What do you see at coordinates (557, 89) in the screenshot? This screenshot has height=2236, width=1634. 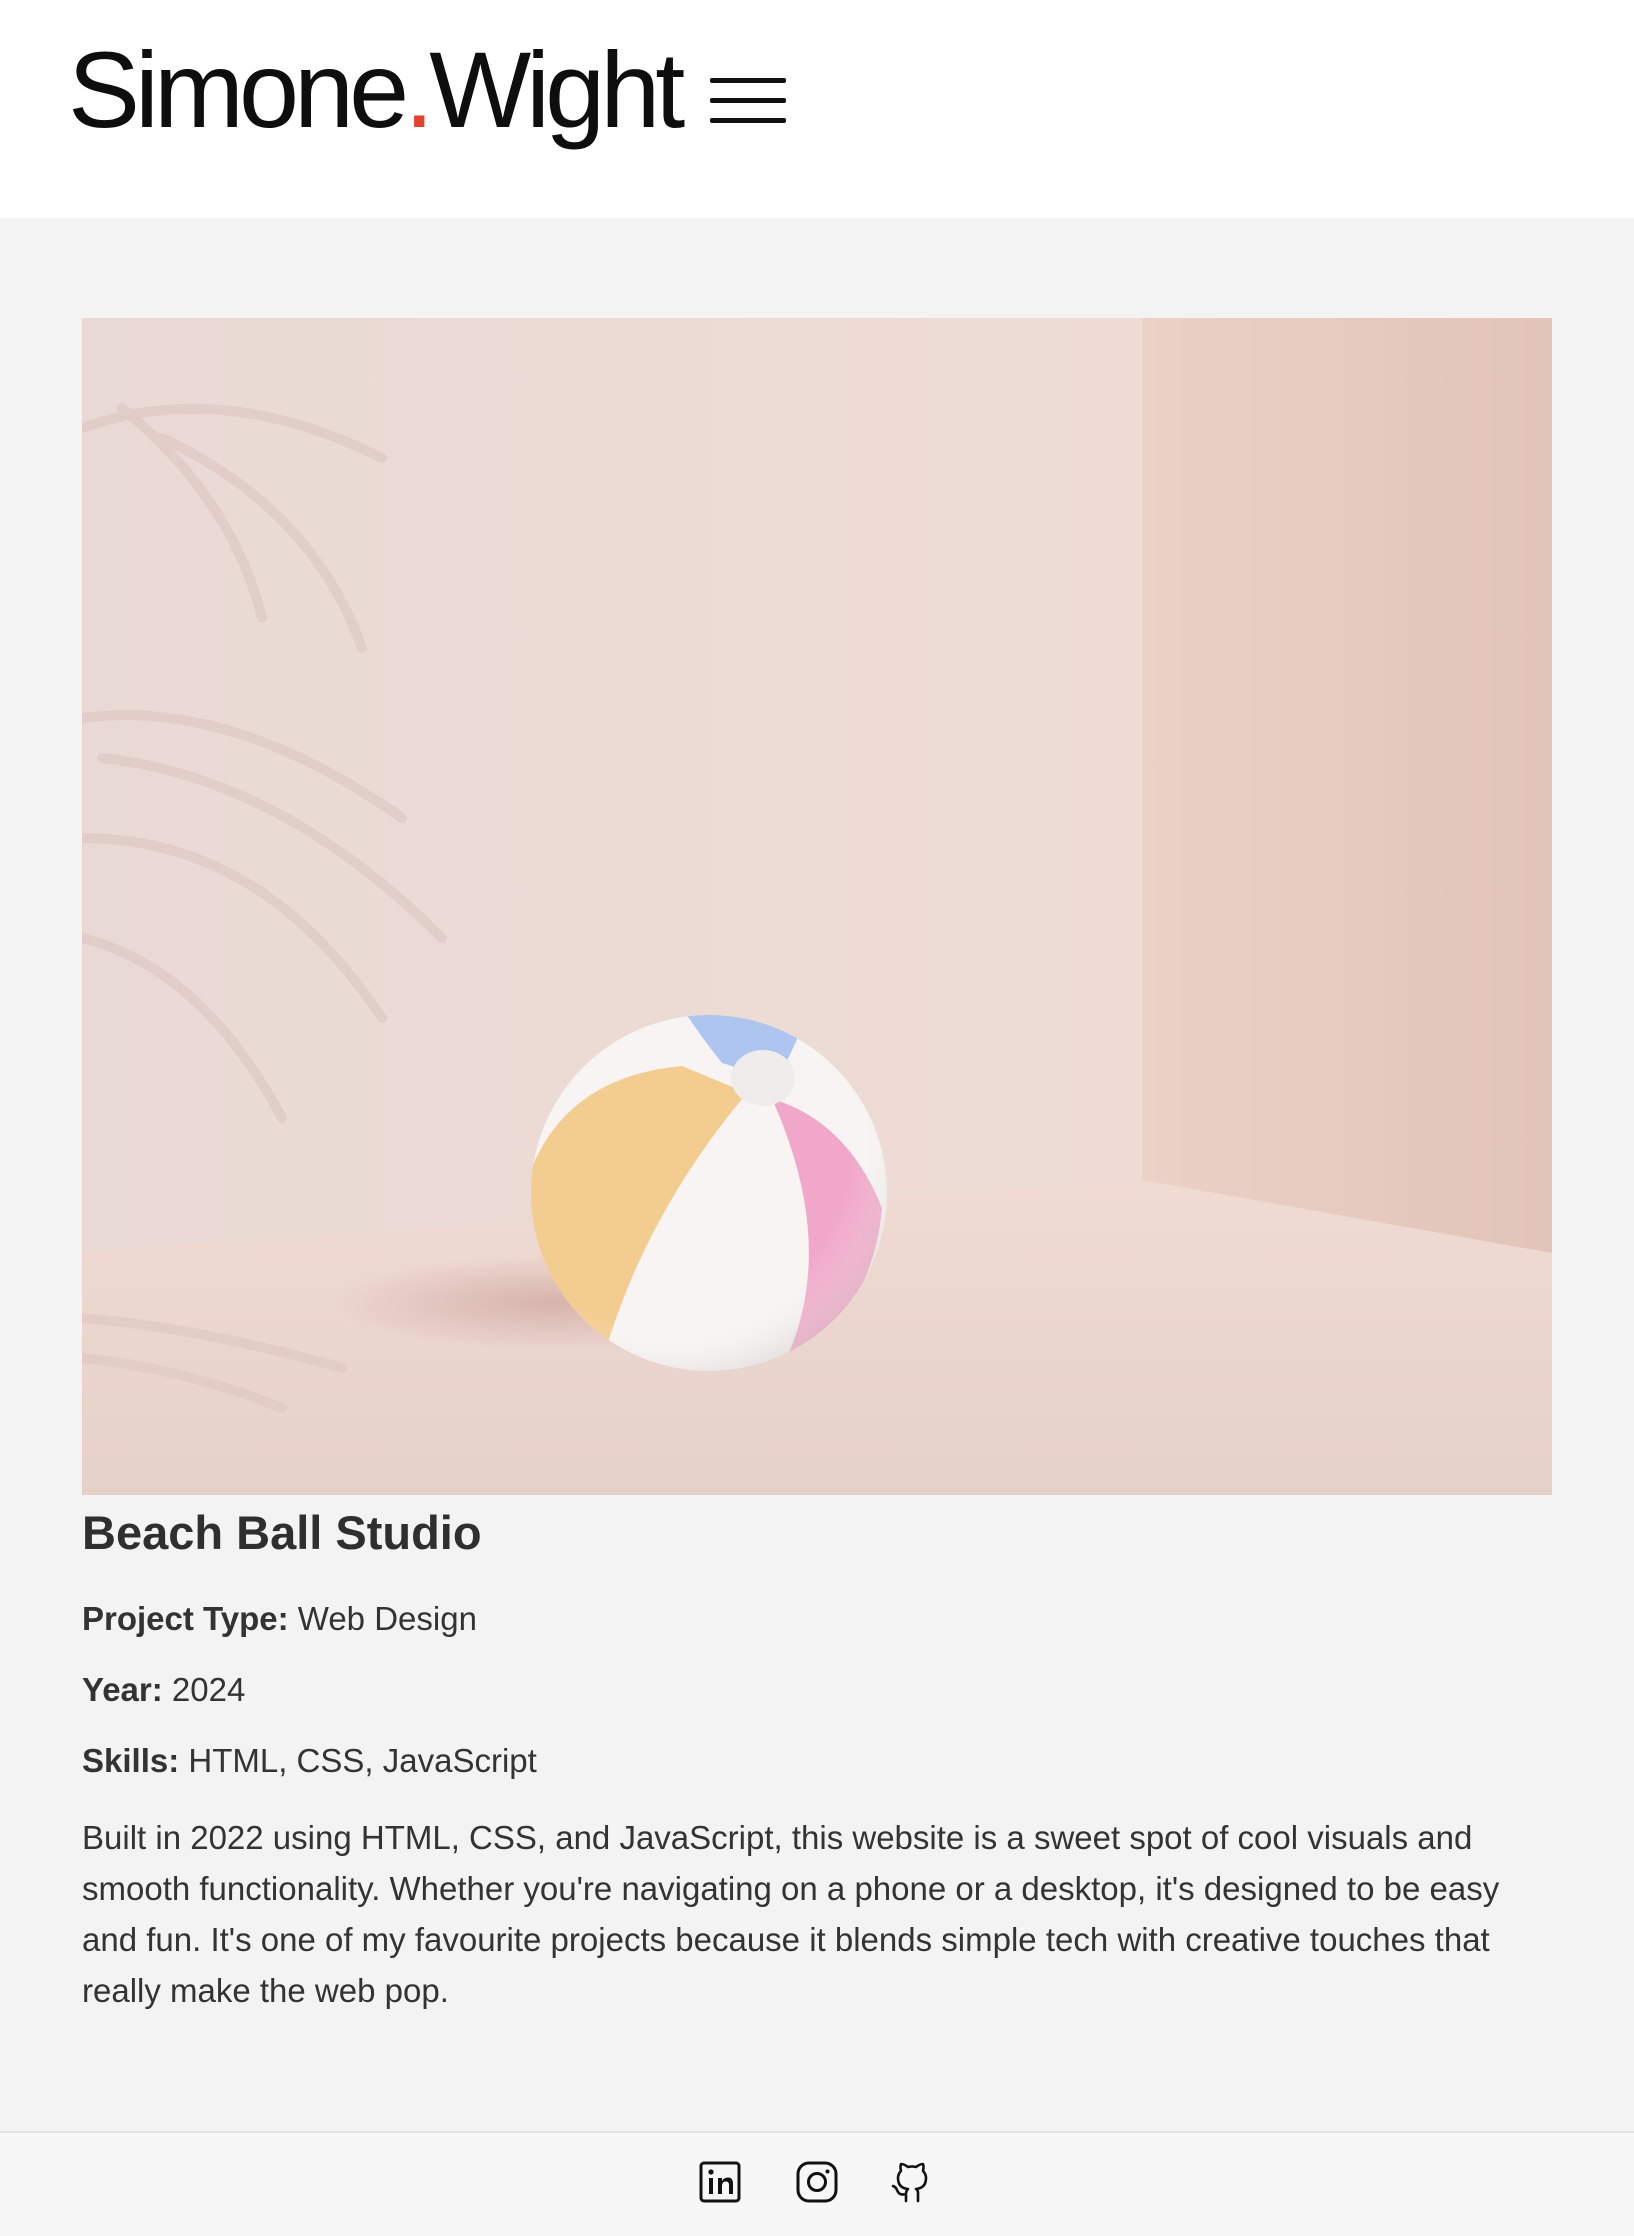 I see `logo-last-name: Wight` at bounding box center [557, 89].